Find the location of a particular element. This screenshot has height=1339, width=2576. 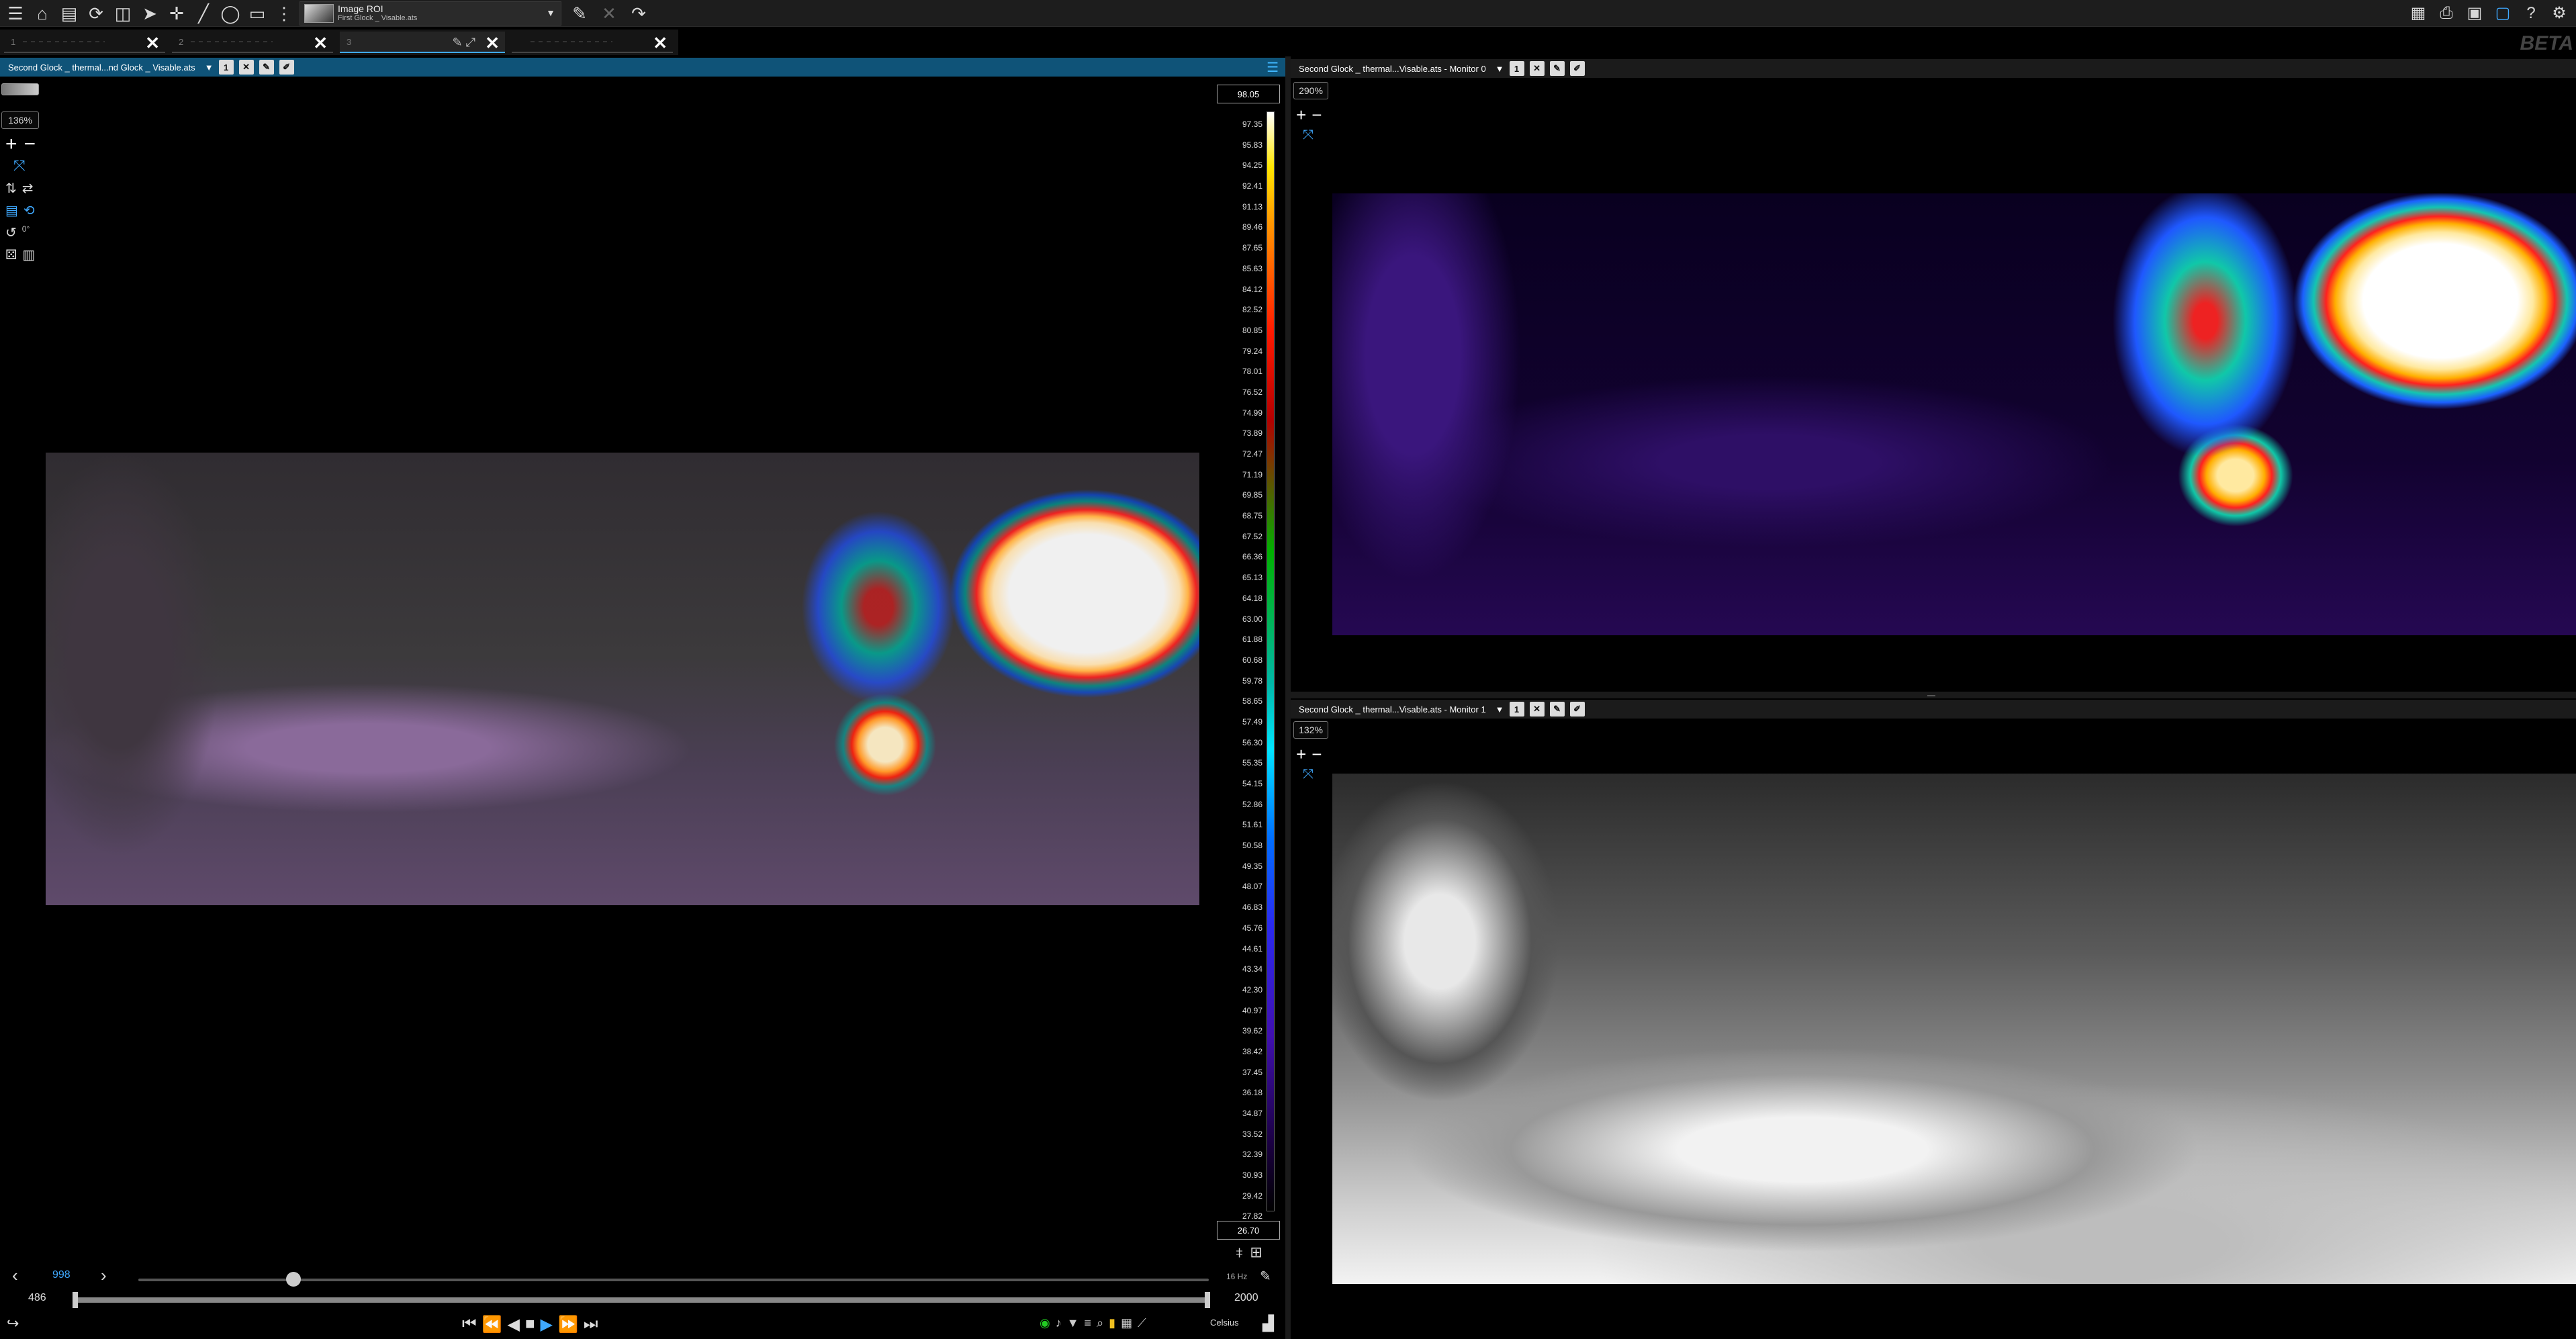

range-end-handle is located at coordinates (1207, 1300).